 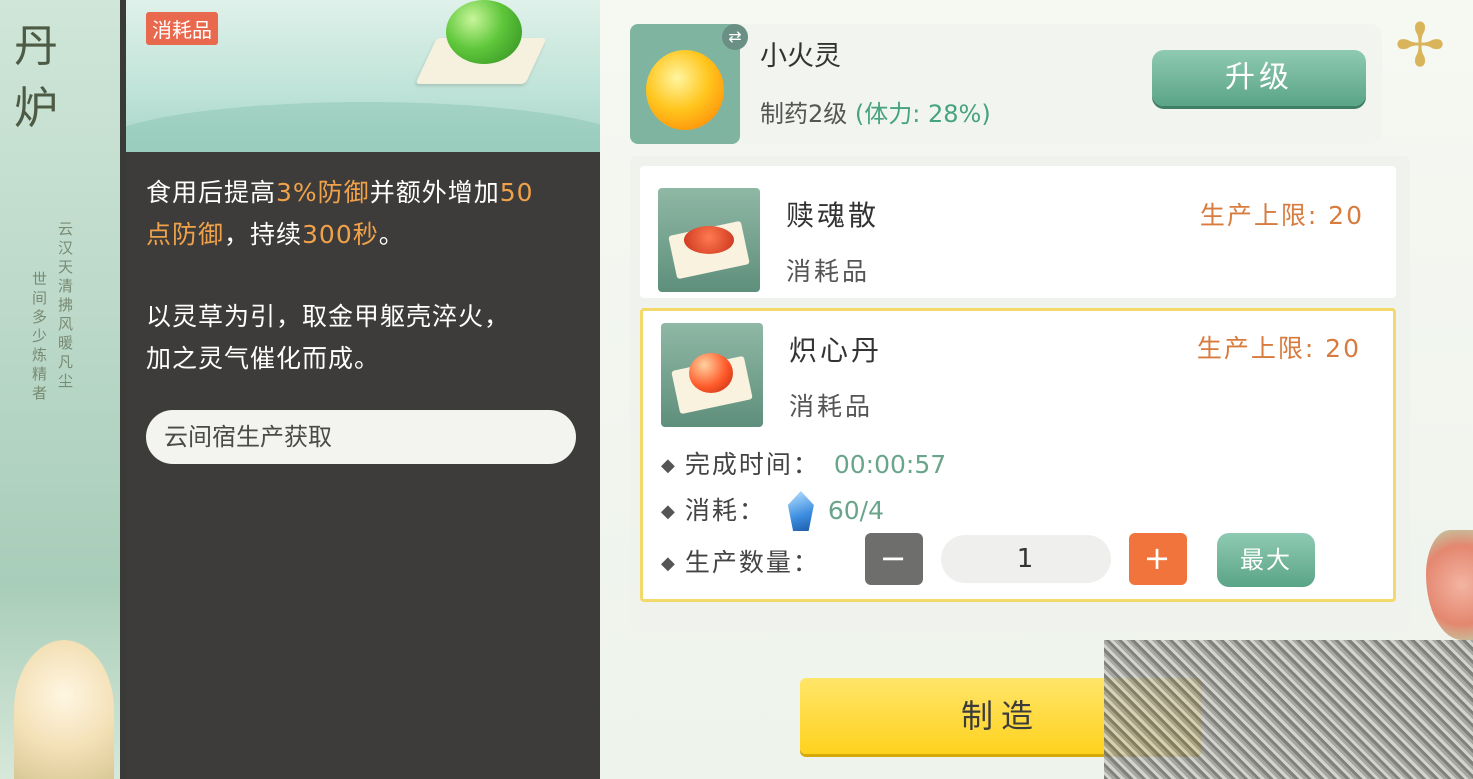 I want to click on completion-time-row: ◆ 完成时间： 00:00:57, so click(x=803, y=463).